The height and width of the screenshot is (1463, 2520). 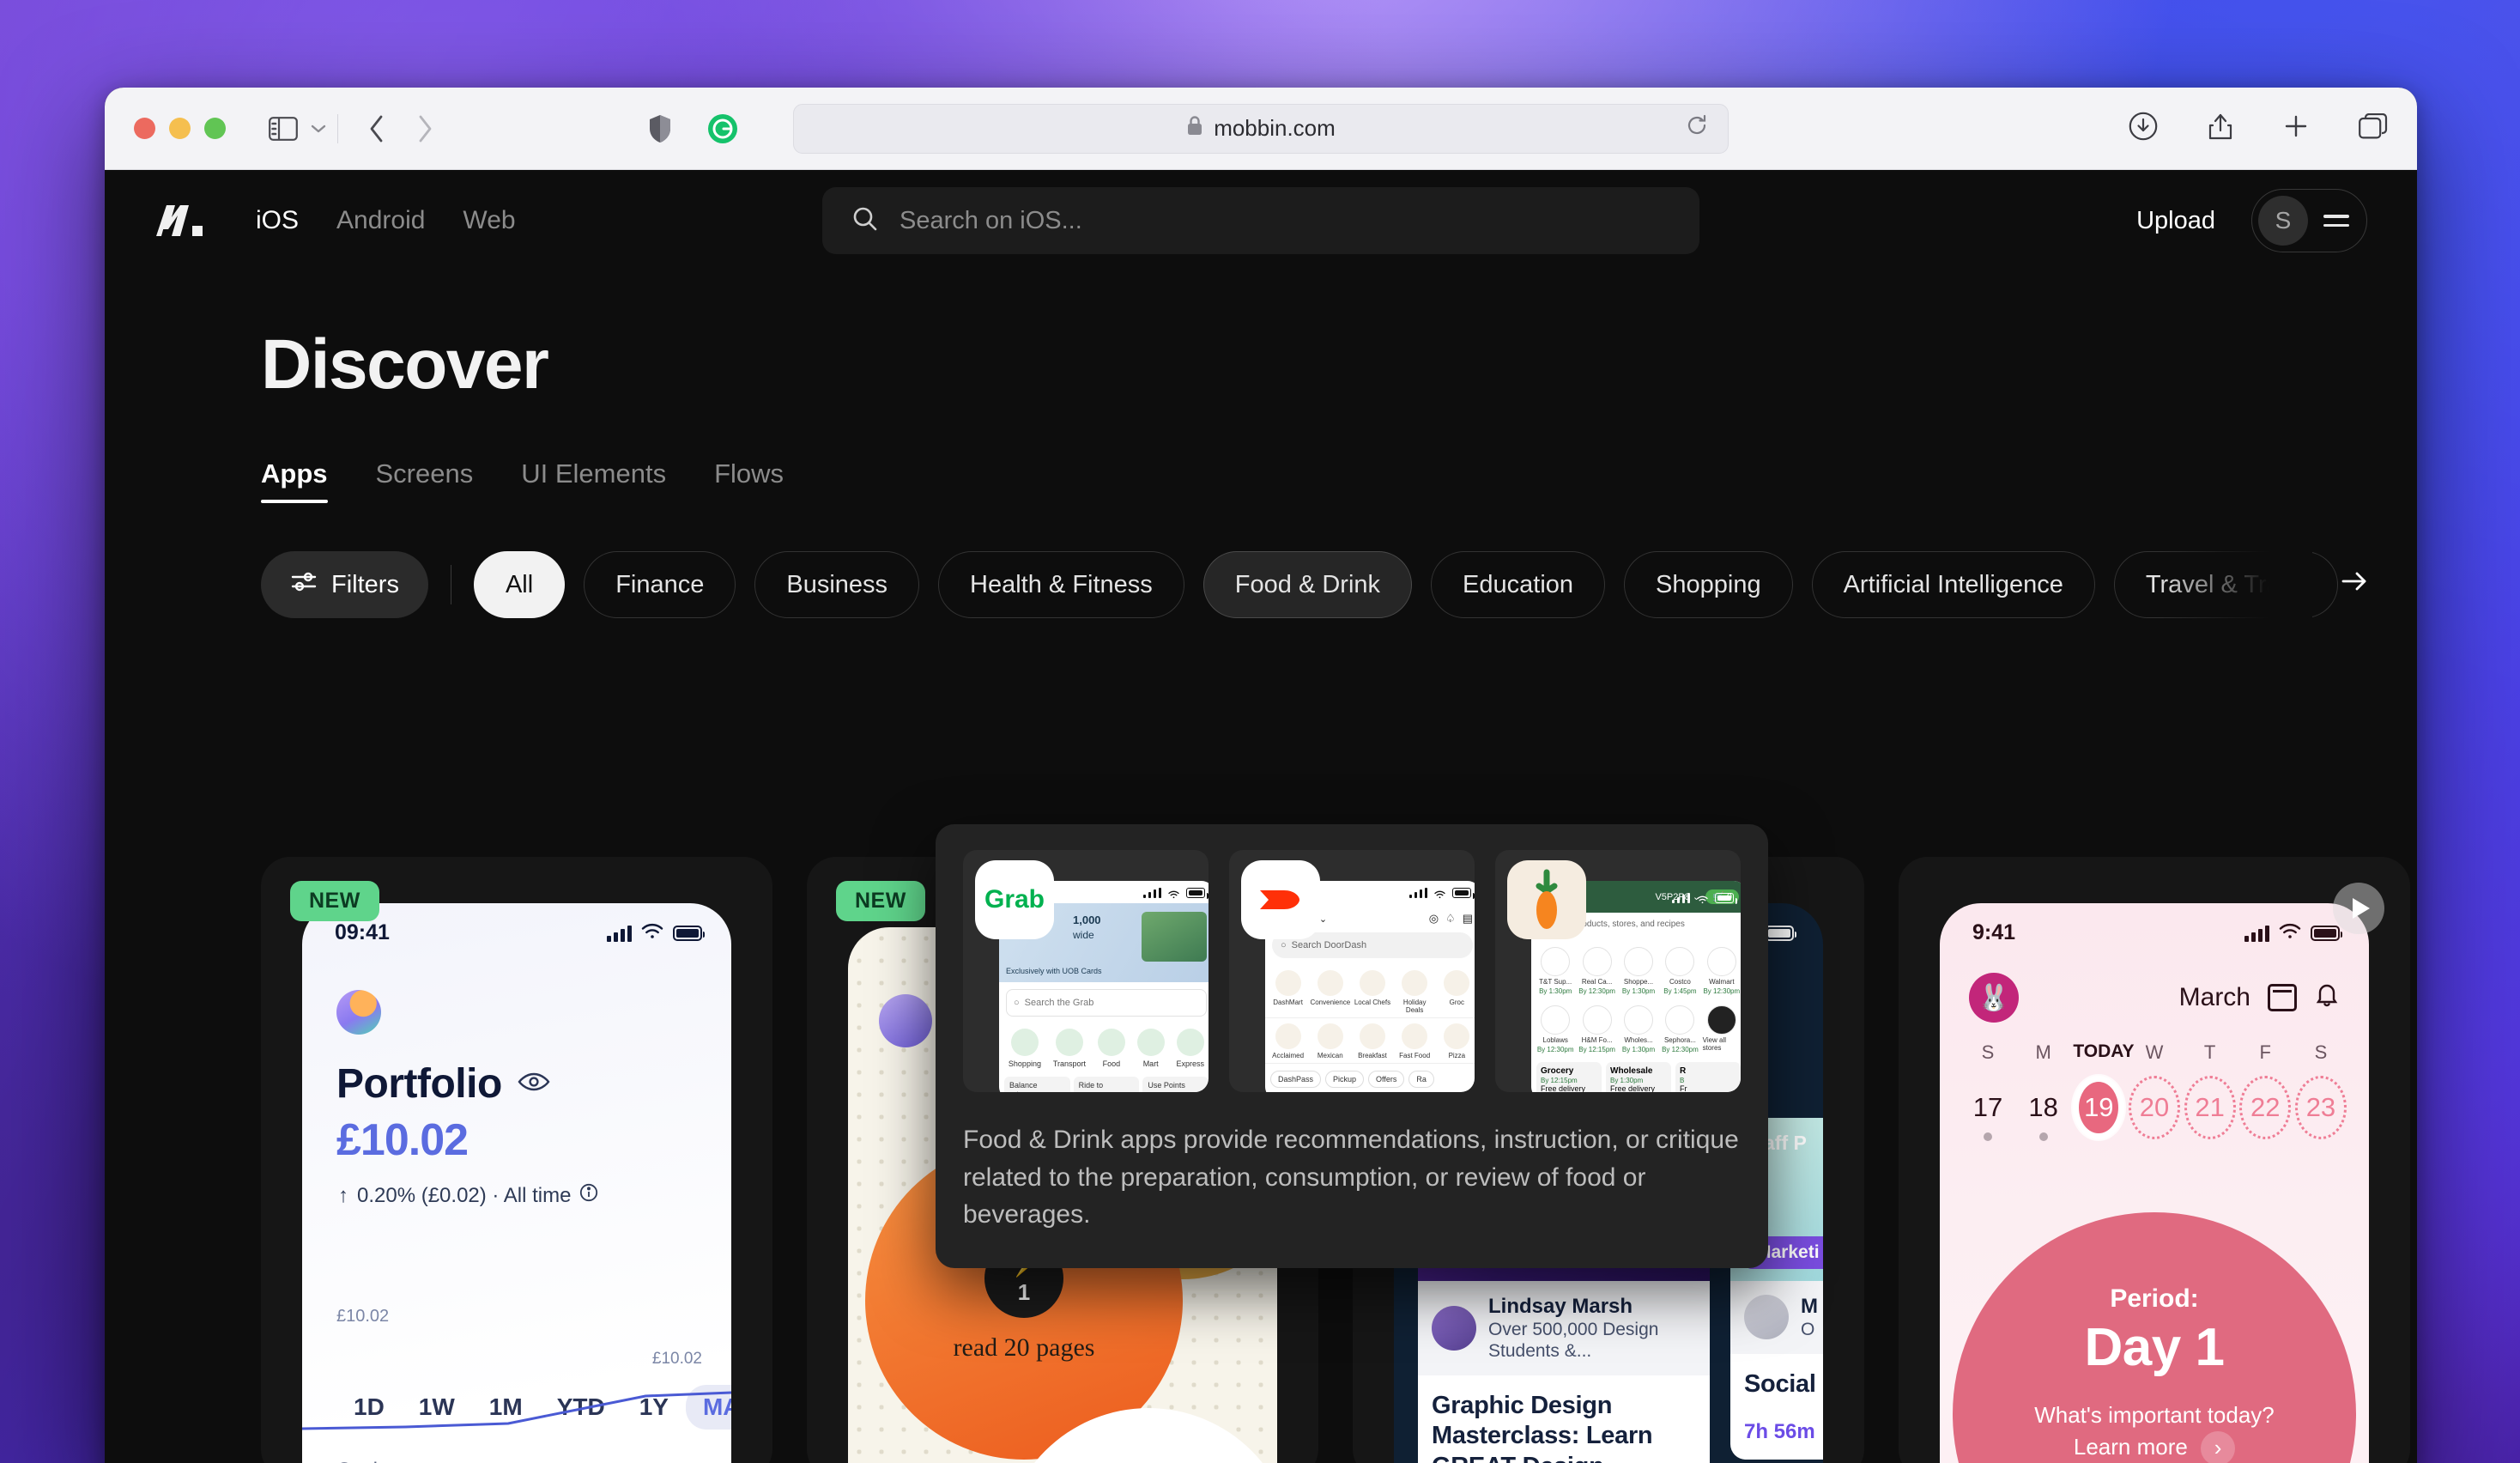 What do you see at coordinates (1352, 971) in the screenshot?
I see `app-preview-doordash: rsity Drive ⌄ ◎ ♤ ▤ ○ Search DoorDash` at bounding box center [1352, 971].